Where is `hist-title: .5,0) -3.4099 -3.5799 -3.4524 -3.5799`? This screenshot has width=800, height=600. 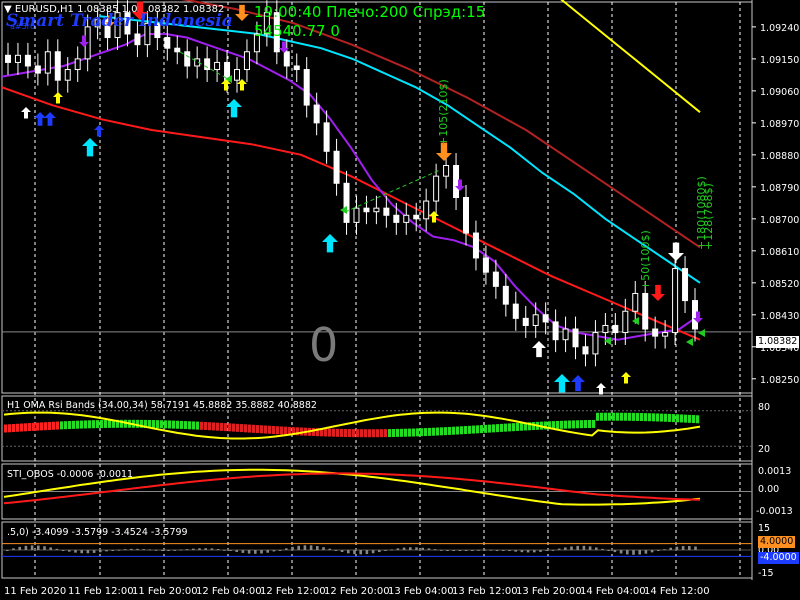
hist-title: .5,0) -3.4099 -3.5799 -3.4524 -3.5799 is located at coordinates (97, 532).